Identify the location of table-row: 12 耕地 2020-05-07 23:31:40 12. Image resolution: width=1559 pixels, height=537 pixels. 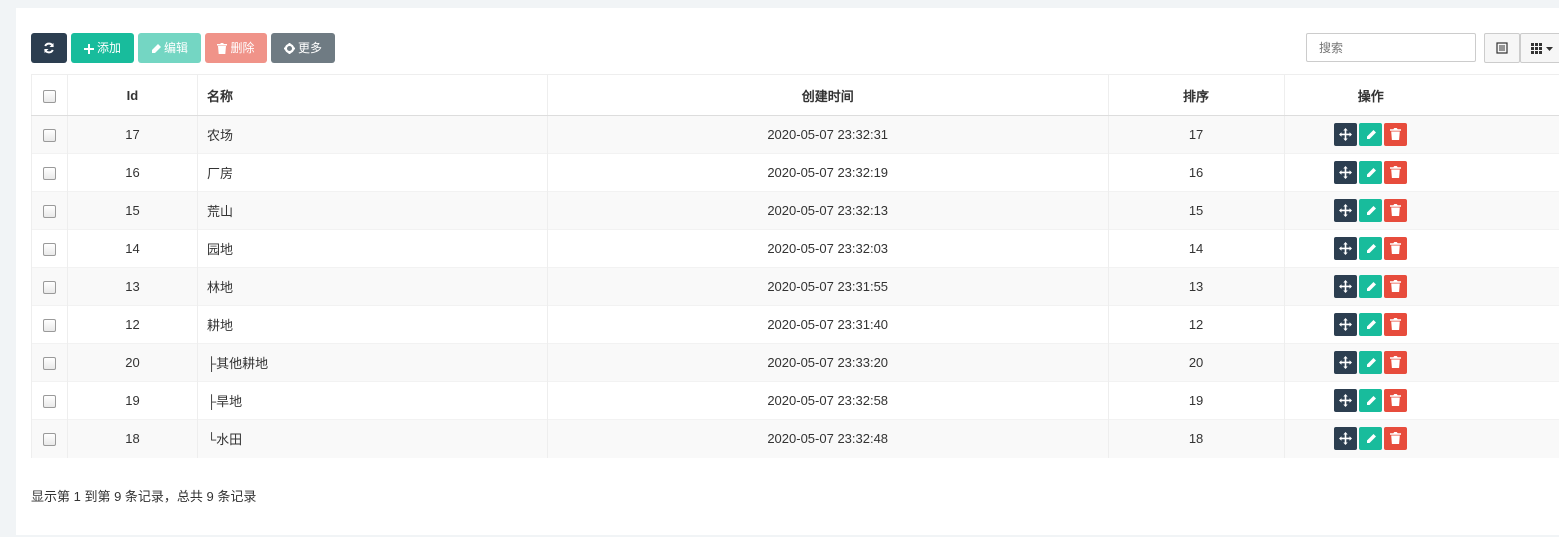
(795, 324).